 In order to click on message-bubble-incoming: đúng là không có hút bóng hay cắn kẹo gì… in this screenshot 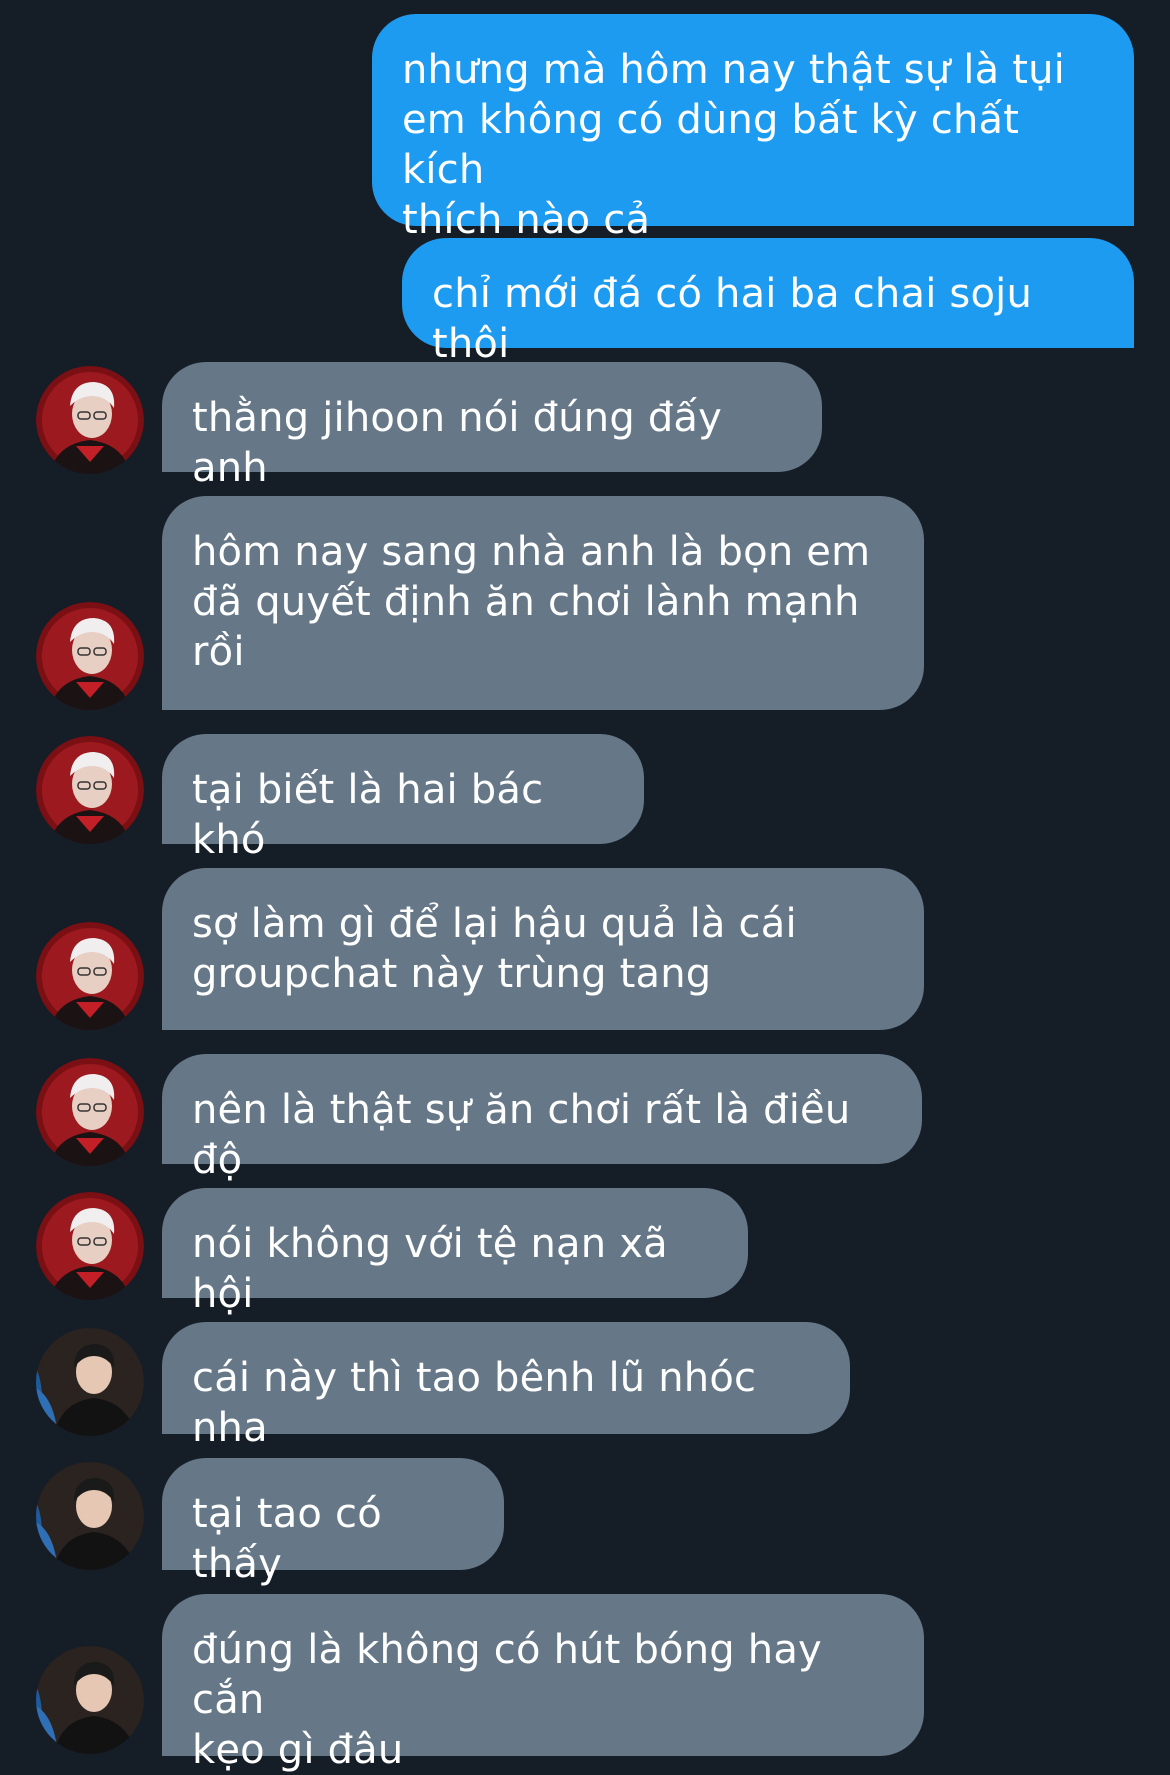, I will do `click(543, 1683)`.